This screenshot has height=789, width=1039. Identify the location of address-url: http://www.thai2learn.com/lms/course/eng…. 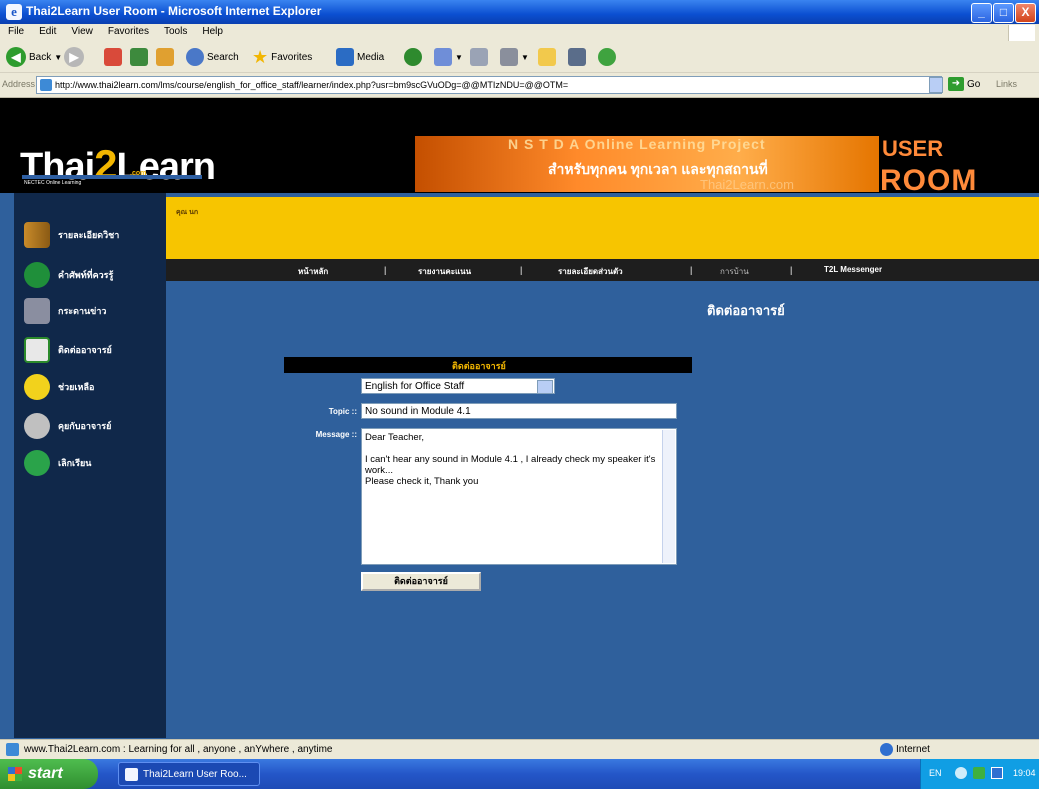
(312, 85).